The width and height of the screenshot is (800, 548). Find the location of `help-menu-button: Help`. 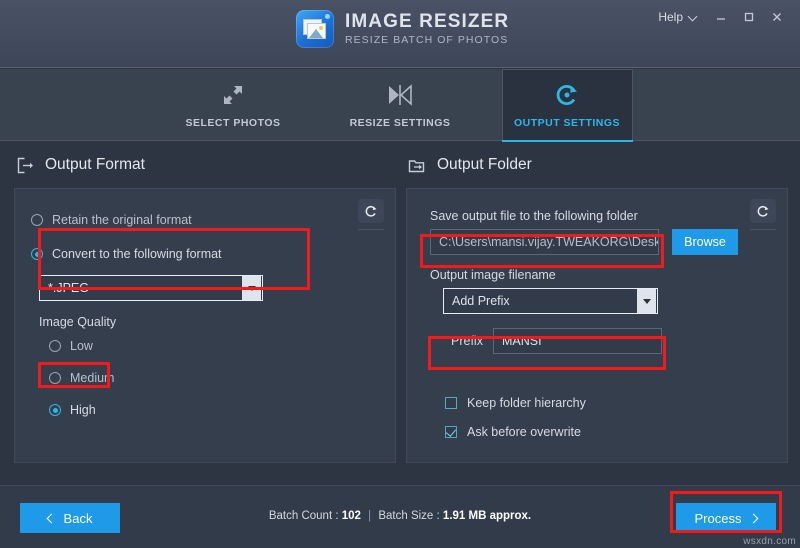

help-menu-button: Help is located at coordinates (678, 17).